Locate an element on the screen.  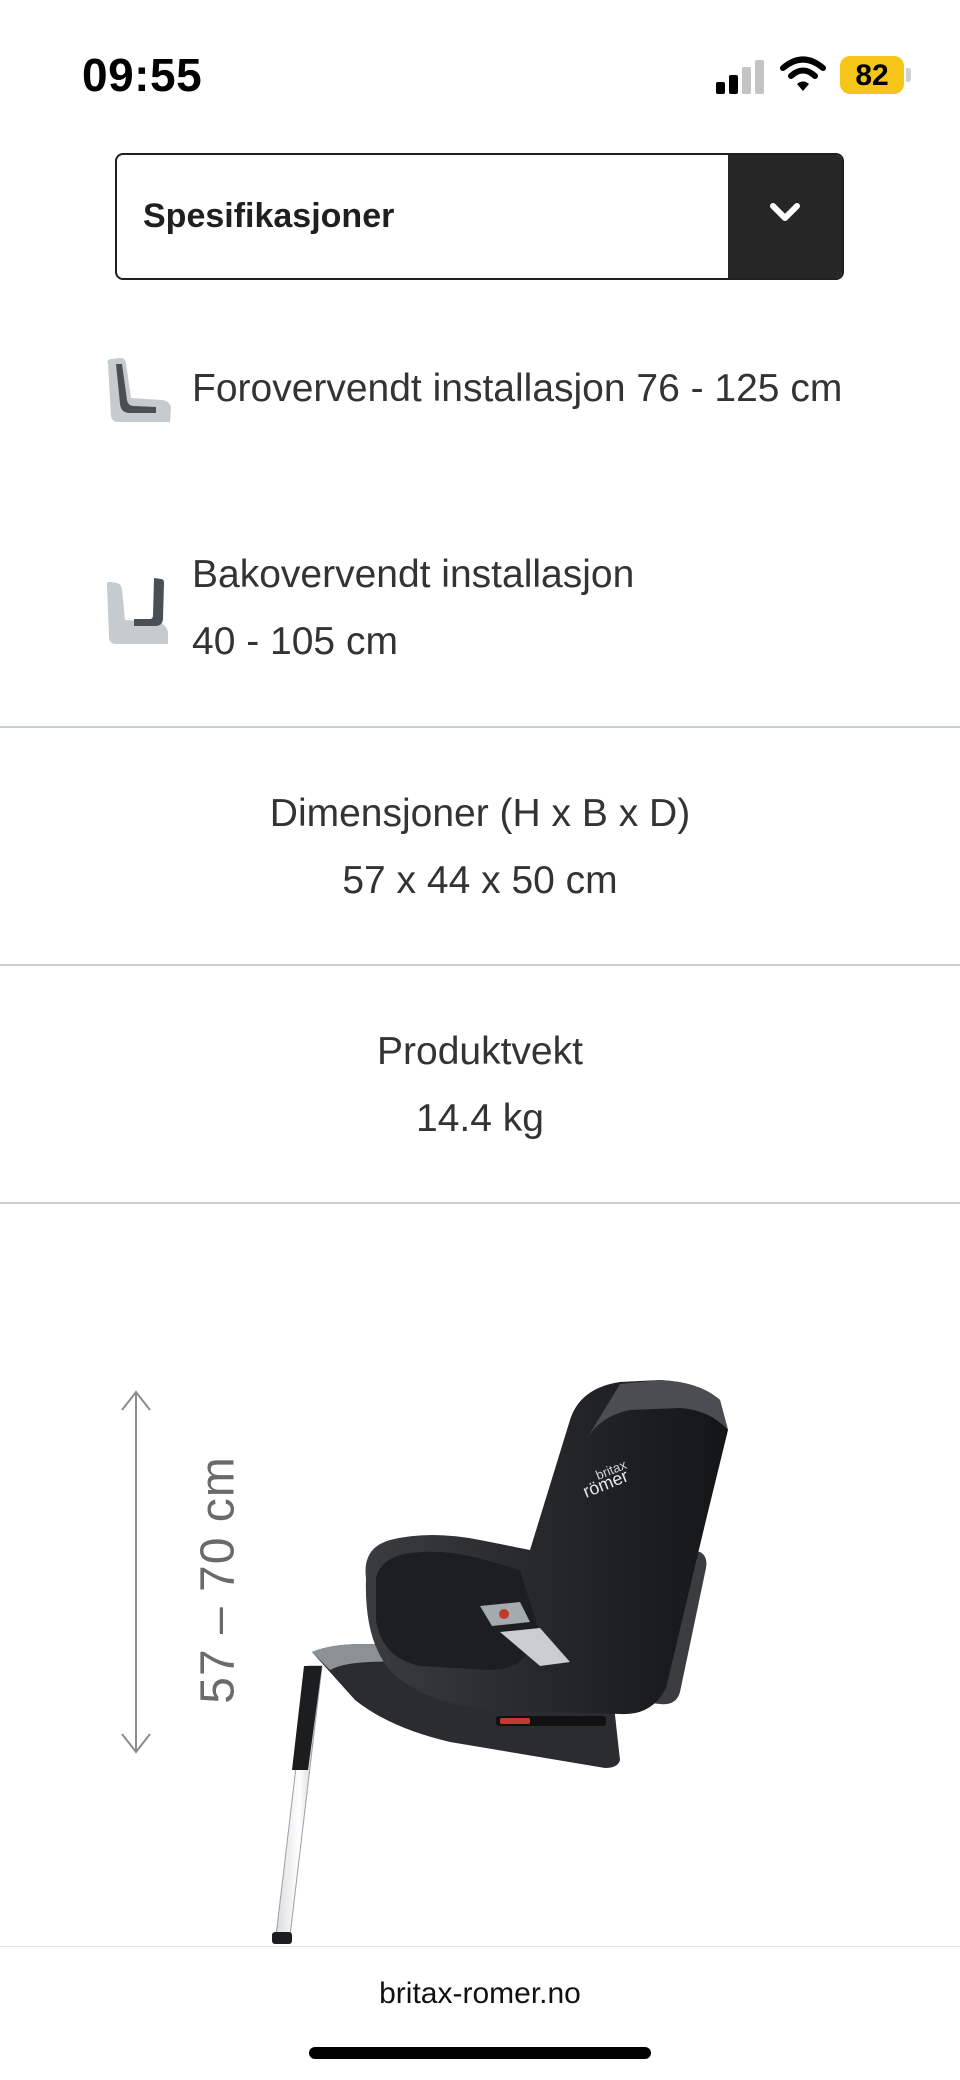
chevron-down-icon is located at coordinates (785, 212).